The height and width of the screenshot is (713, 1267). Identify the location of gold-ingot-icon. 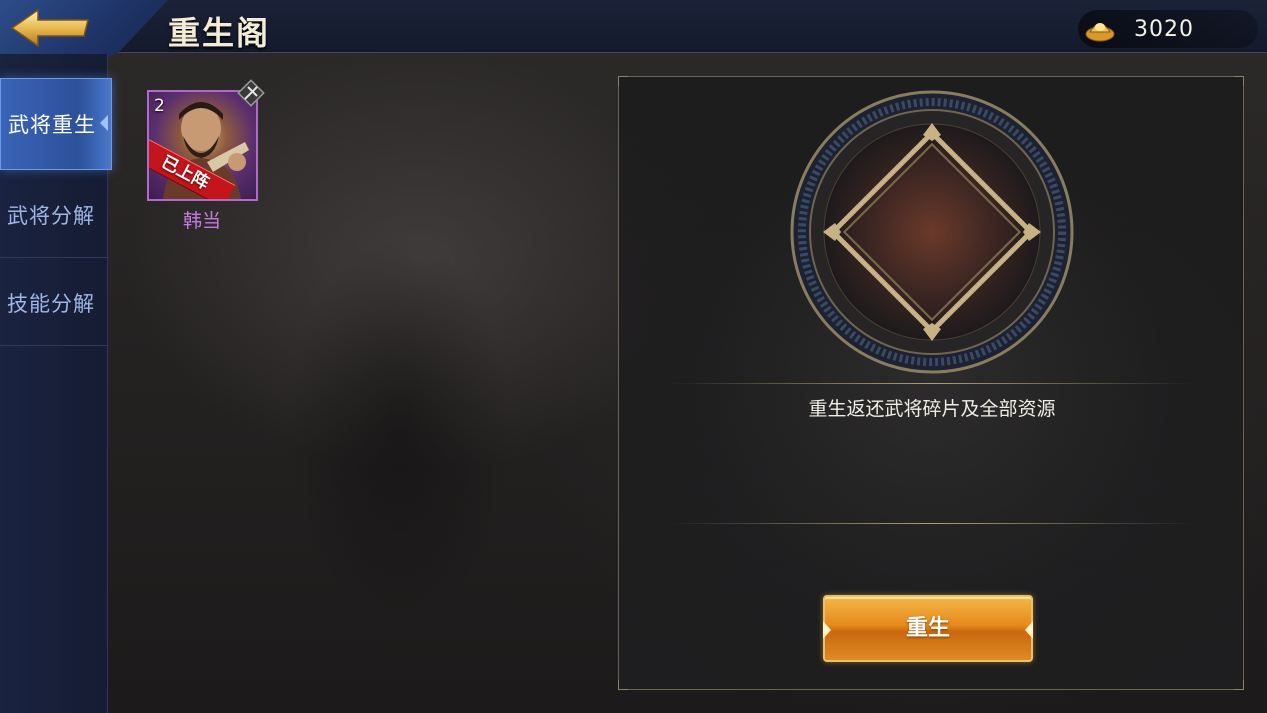
(1100, 32).